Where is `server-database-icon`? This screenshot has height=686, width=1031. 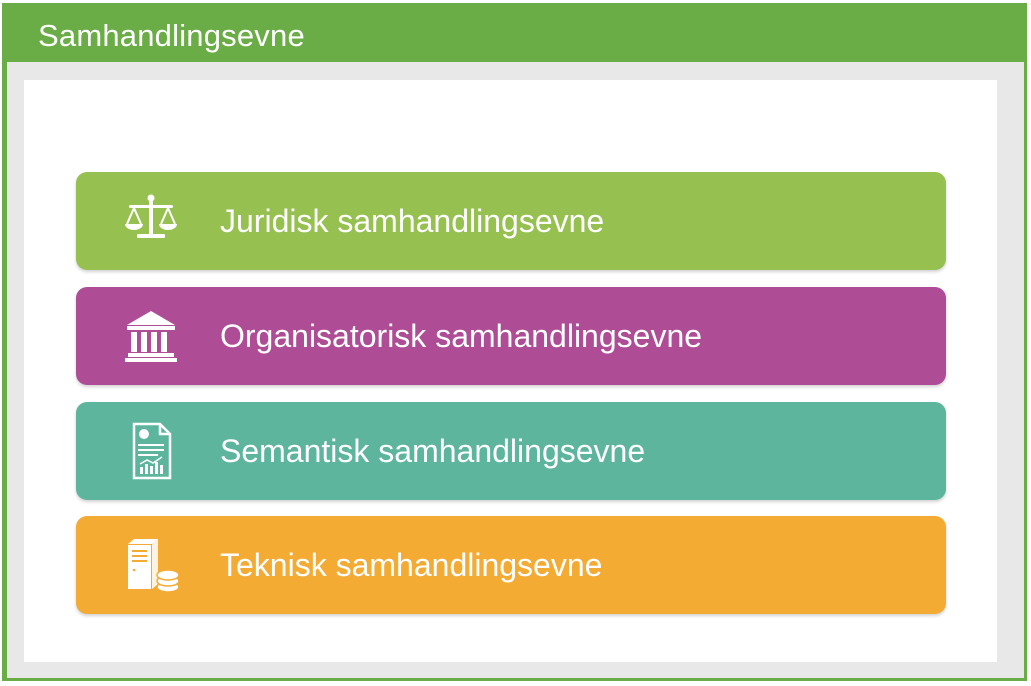 server-database-icon is located at coordinates (151, 565).